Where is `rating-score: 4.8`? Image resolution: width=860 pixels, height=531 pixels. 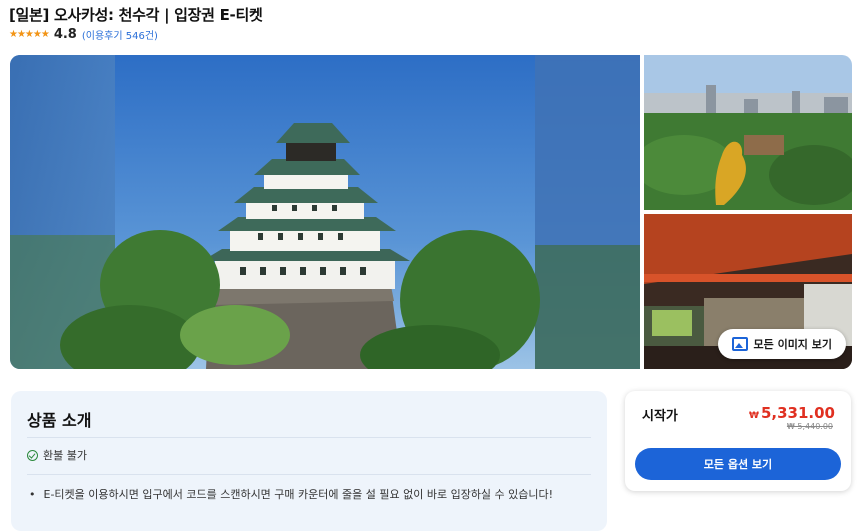
rating-score: 4.8 is located at coordinates (65, 34).